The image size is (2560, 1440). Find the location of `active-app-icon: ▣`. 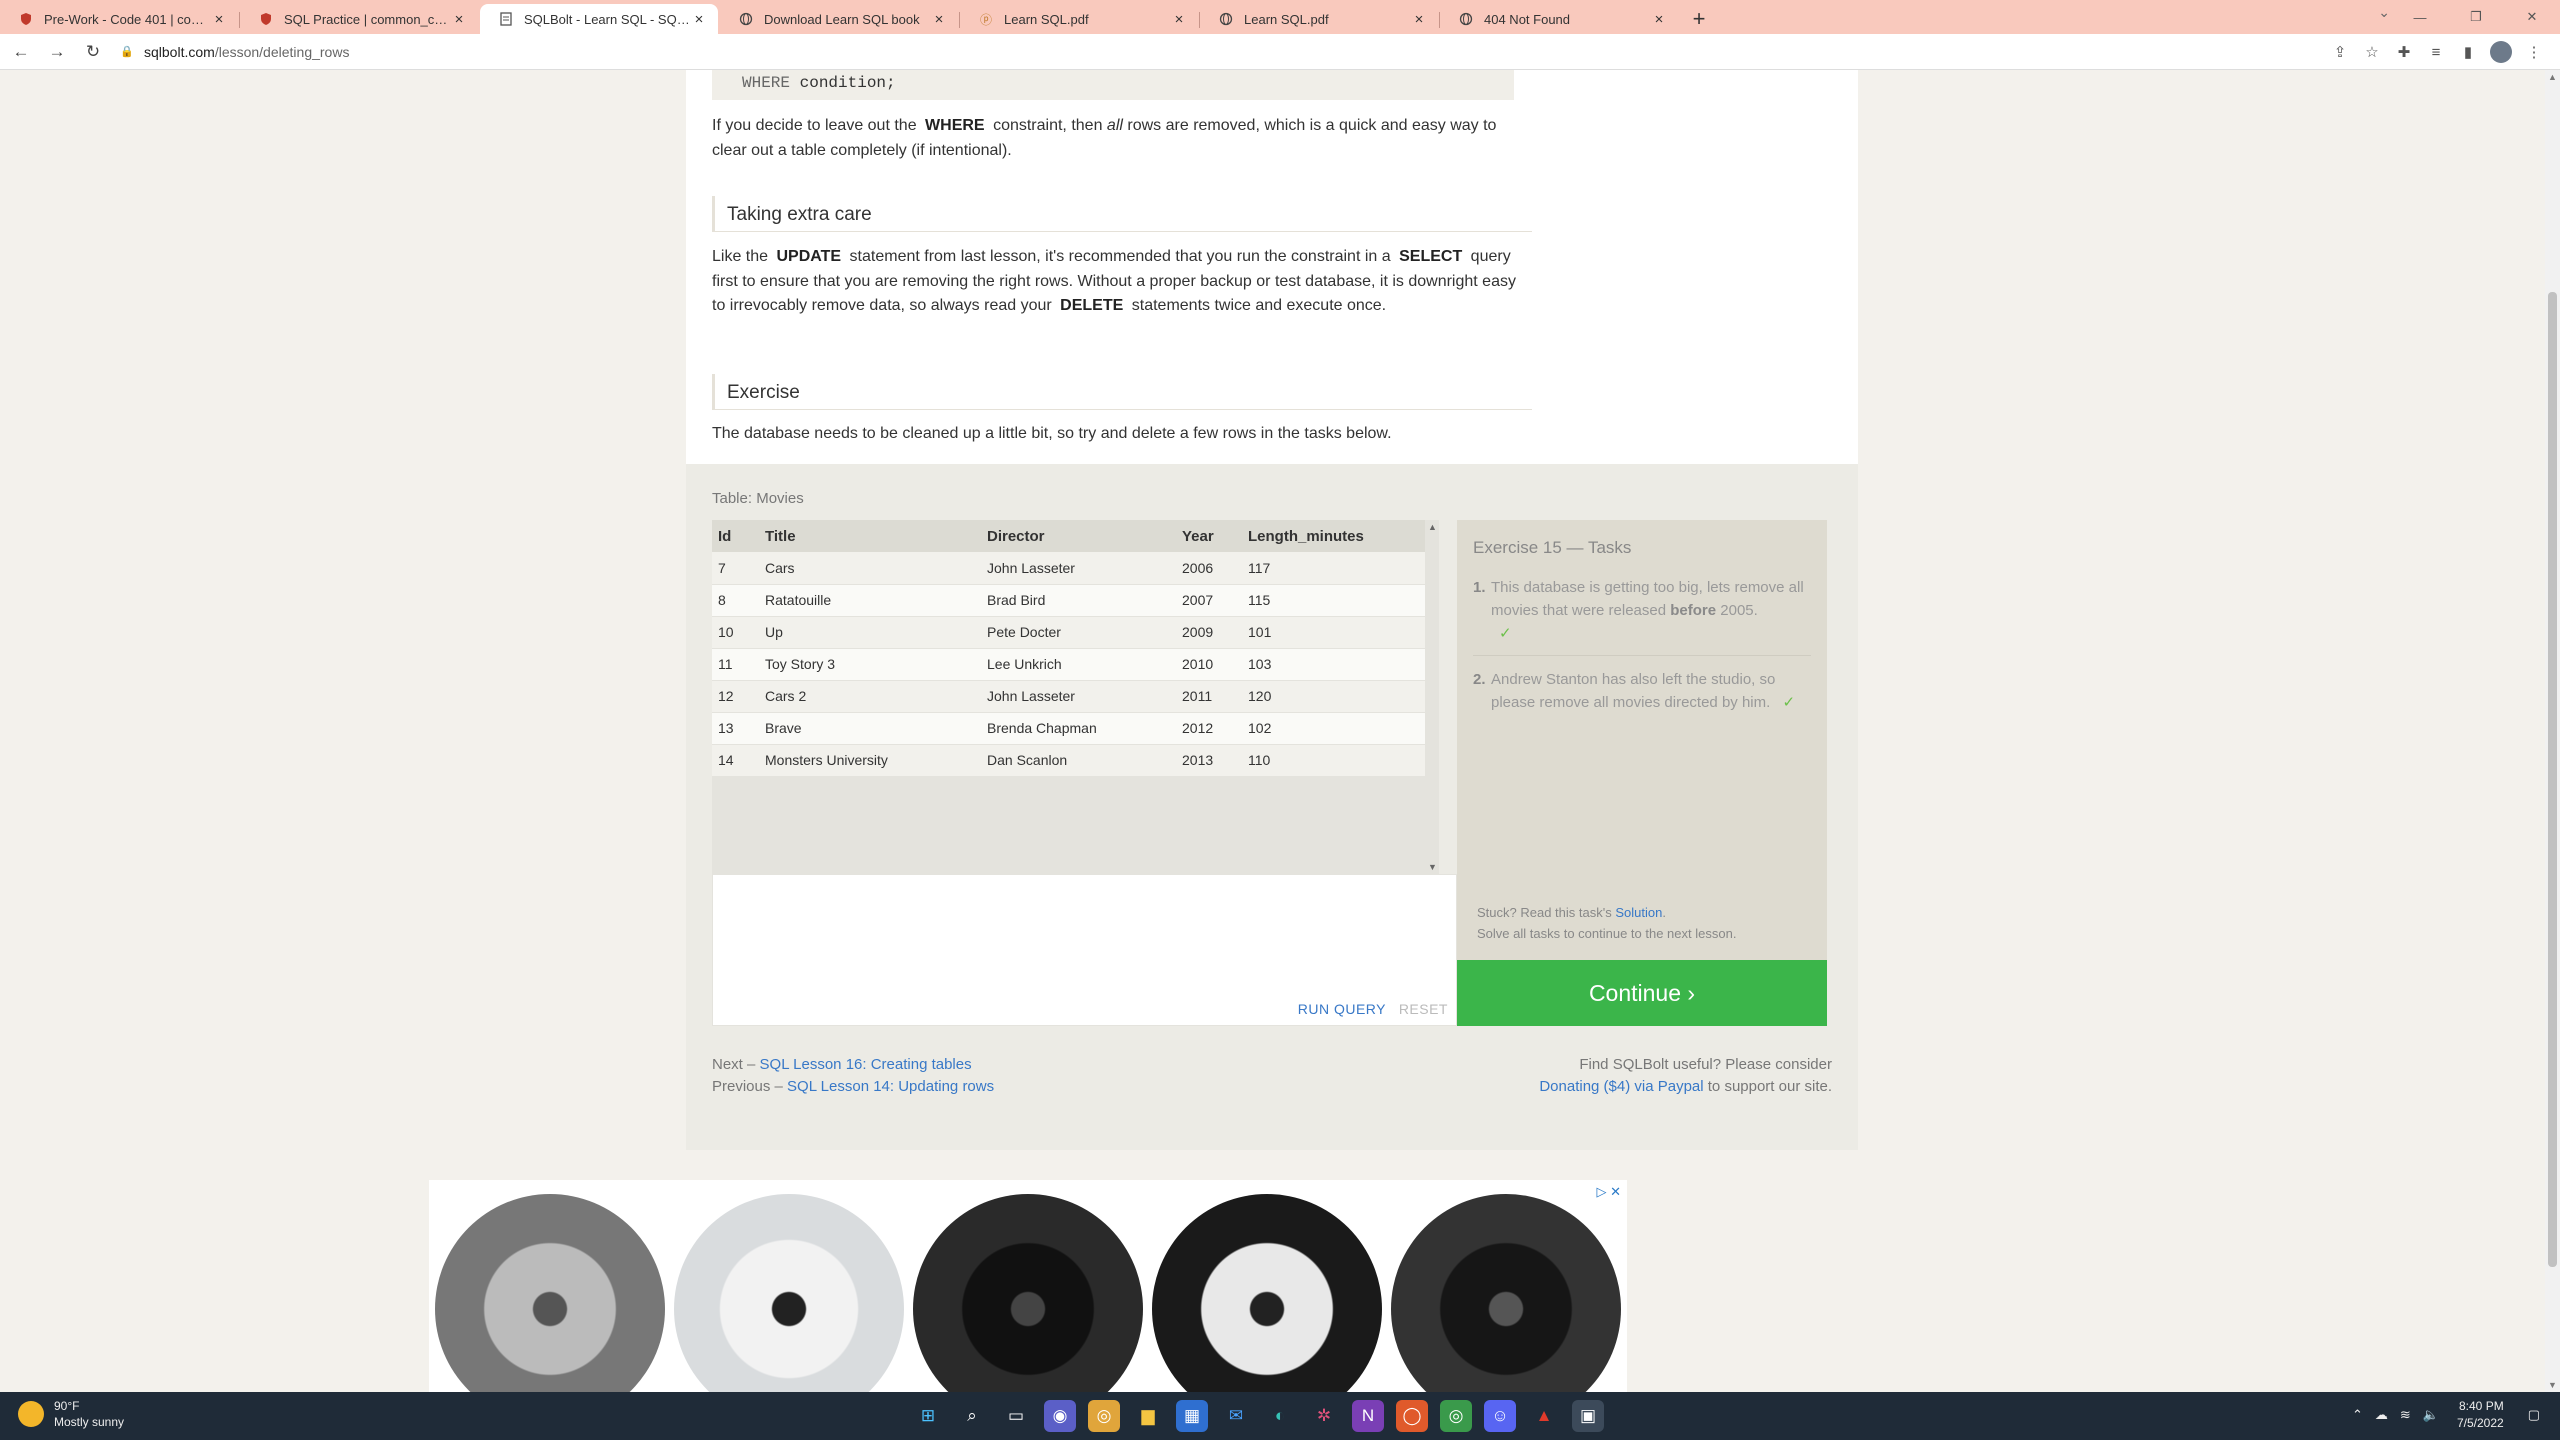

active-app-icon: ▣ is located at coordinates (1588, 1416).